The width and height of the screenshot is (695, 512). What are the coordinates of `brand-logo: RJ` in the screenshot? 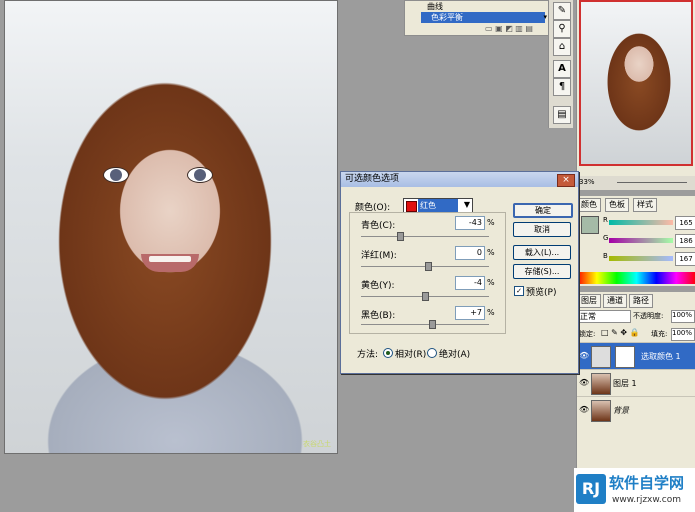 It's located at (591, 489).